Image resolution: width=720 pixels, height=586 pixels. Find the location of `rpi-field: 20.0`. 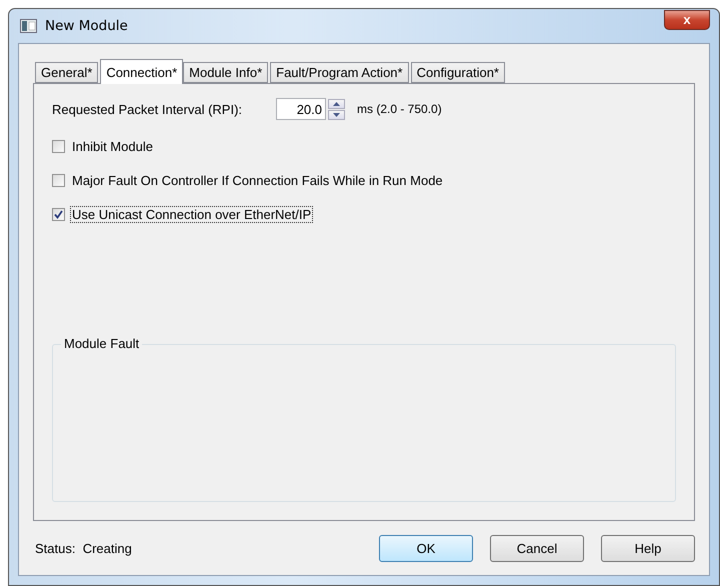

rpi-field: 20.0 is located at coordinates (301, 109).